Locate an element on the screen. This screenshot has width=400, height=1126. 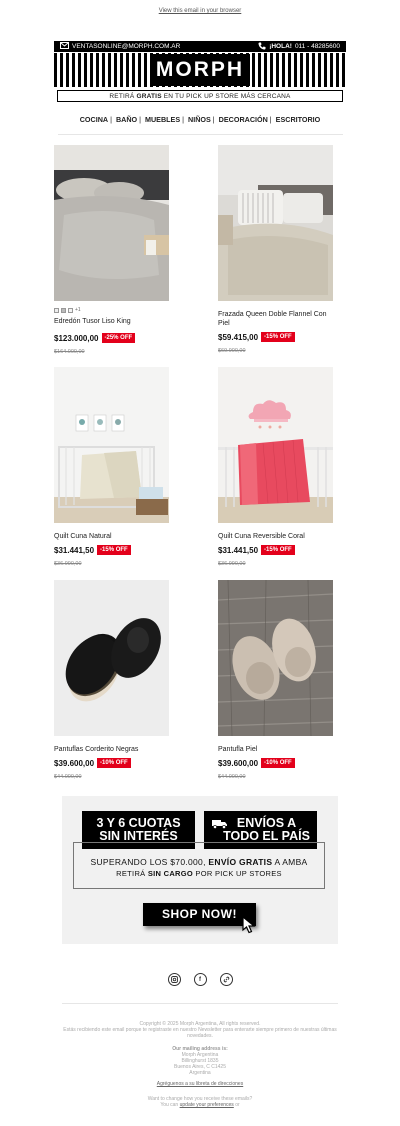
nav-item-muebles: MUEBLES is located at coordinates (162, 119).